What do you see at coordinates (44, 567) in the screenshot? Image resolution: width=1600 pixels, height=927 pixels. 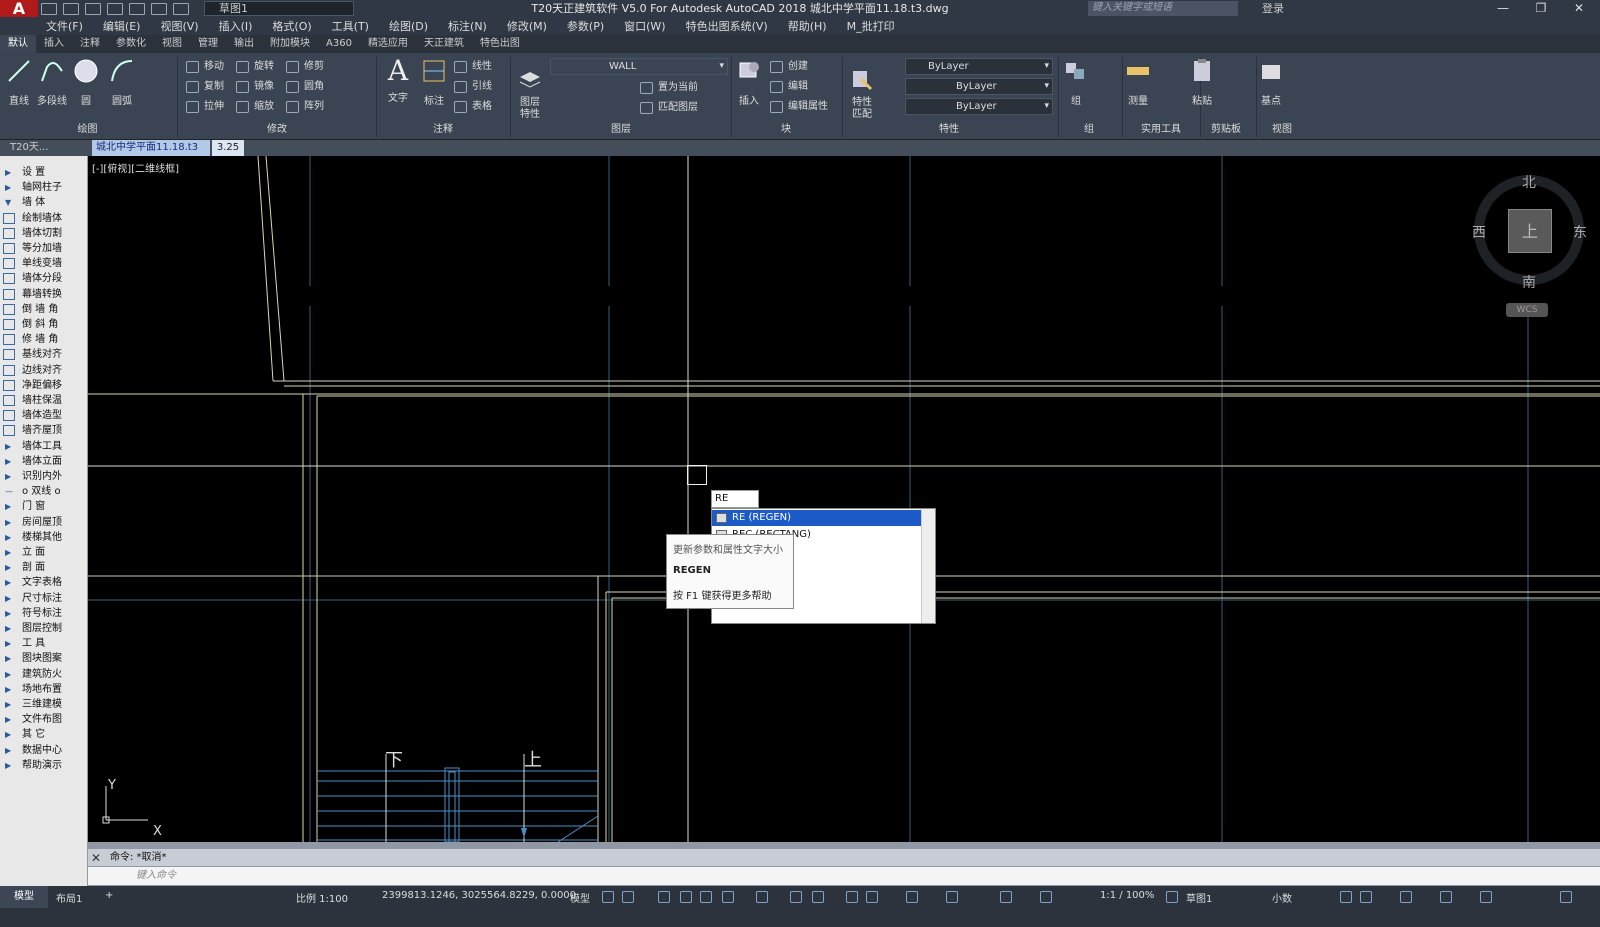 I see `palette-item-26: ▶ 剖 面` at bounding box center [44, 567].